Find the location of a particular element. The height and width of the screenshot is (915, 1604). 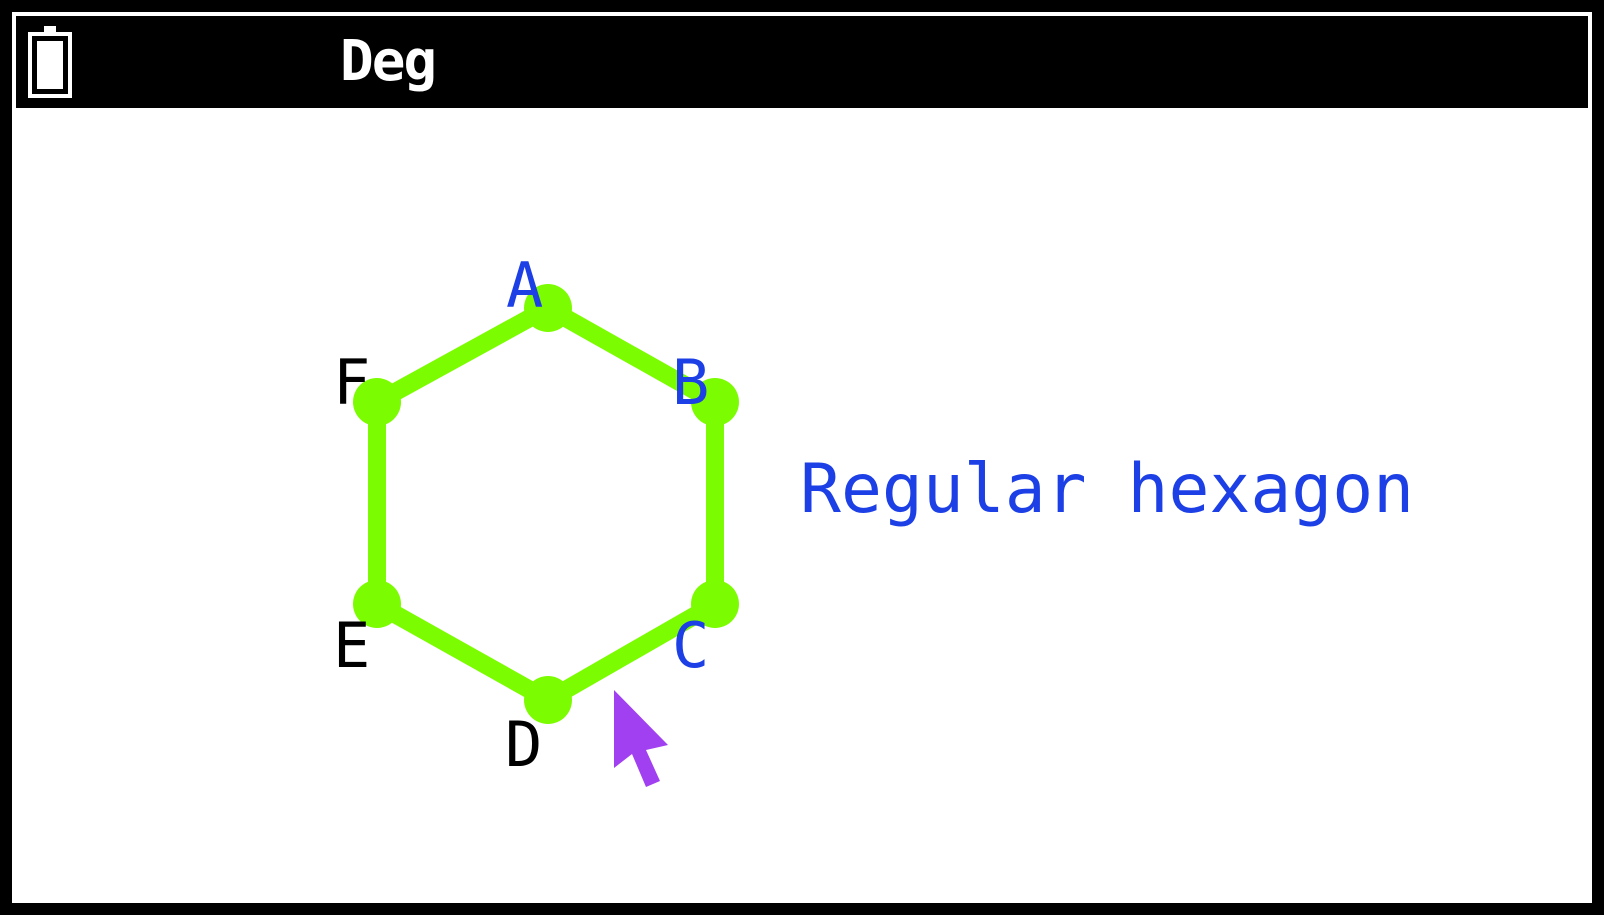

vertex-label-e: E is located at coordinates (351, 645).